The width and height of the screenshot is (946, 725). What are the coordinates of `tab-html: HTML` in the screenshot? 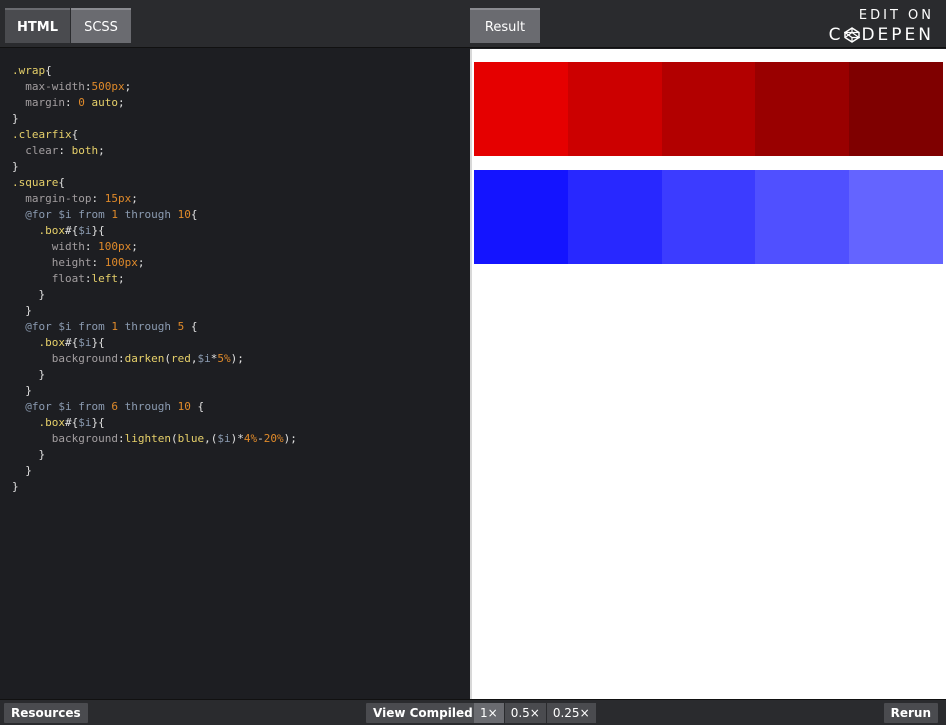 It's located at (37, 25).